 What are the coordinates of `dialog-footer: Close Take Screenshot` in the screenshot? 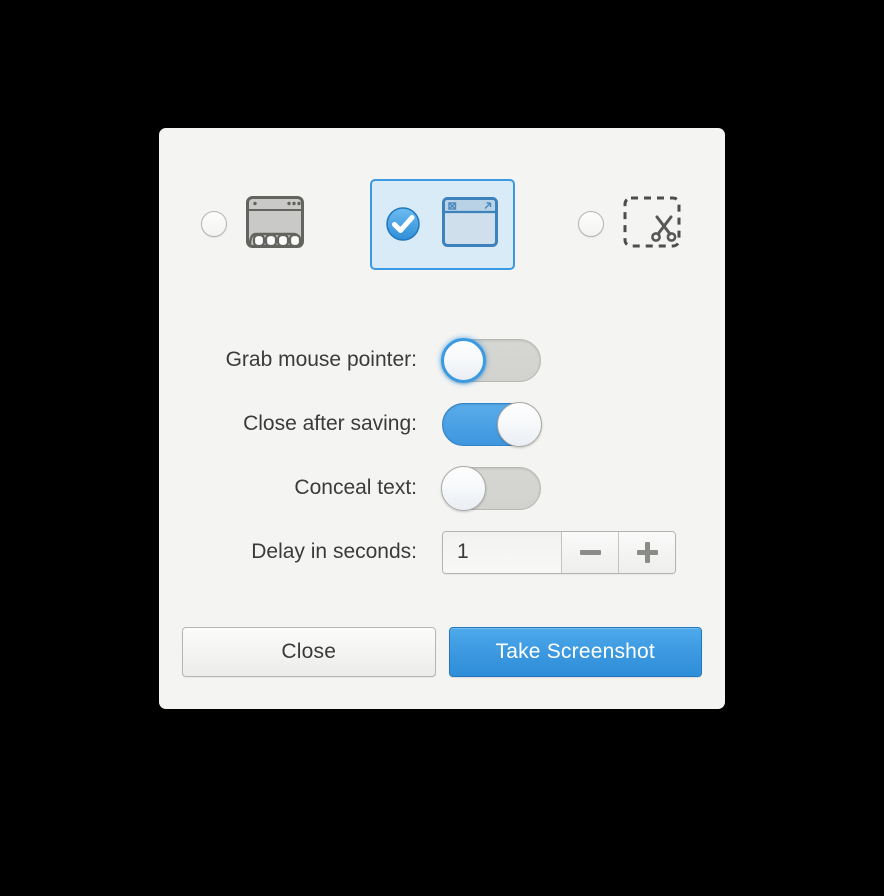 It's located at (442, 651).